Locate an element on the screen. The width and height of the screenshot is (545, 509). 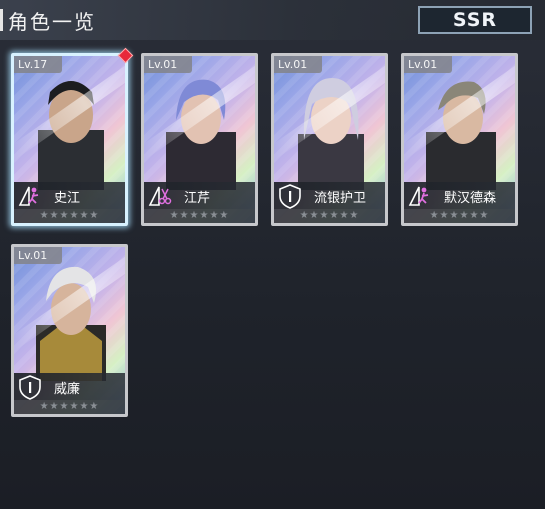
character-name: 威廉 is located at coordinates (67, 389).